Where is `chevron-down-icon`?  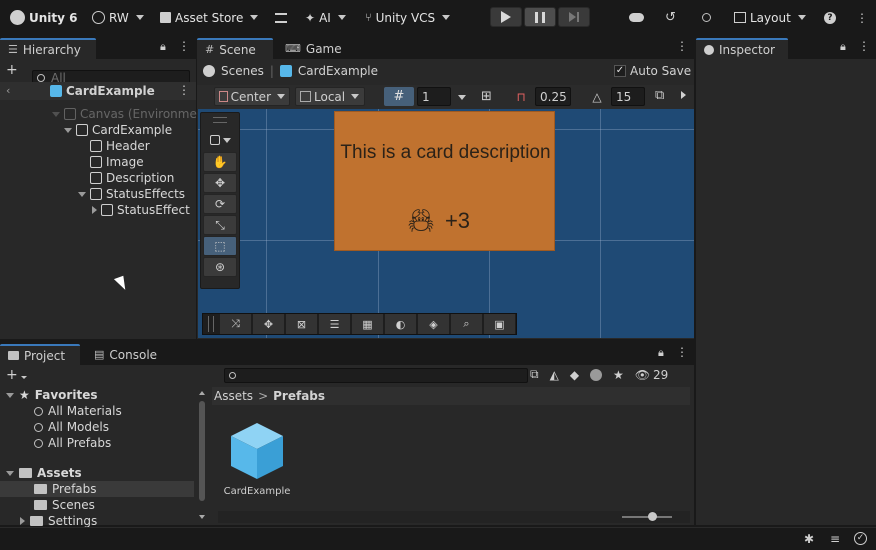
chevron-down-icon is located at coordinates (462, 97).